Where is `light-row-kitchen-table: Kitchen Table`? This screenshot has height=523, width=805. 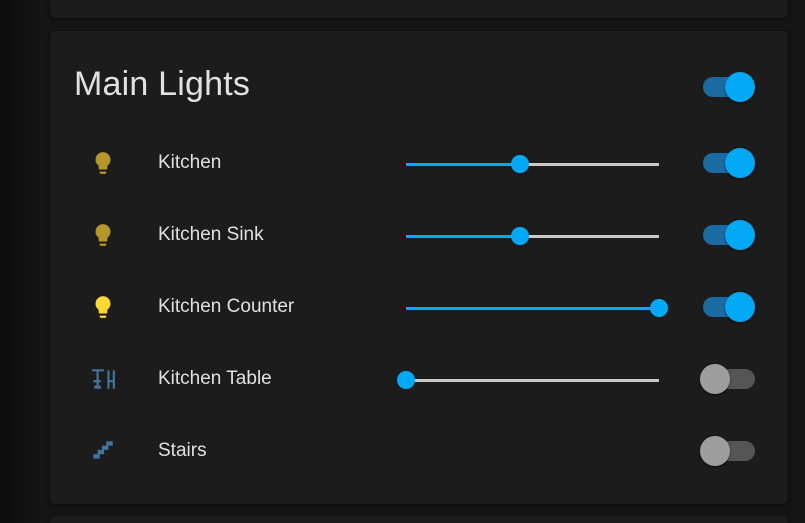
light-row-kitchen-table: Kitchen Table is located at coordinates (419, 378).